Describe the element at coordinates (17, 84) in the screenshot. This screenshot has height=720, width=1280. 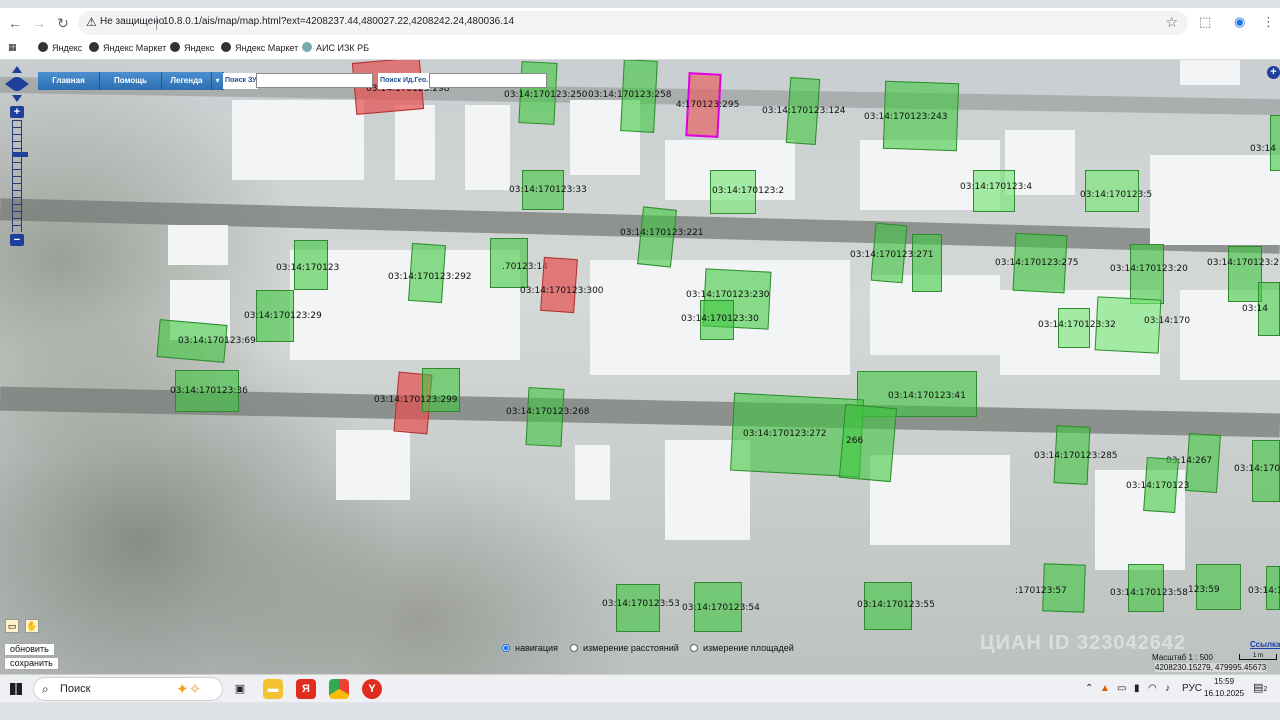
I see `pan-control-icon` at that location.